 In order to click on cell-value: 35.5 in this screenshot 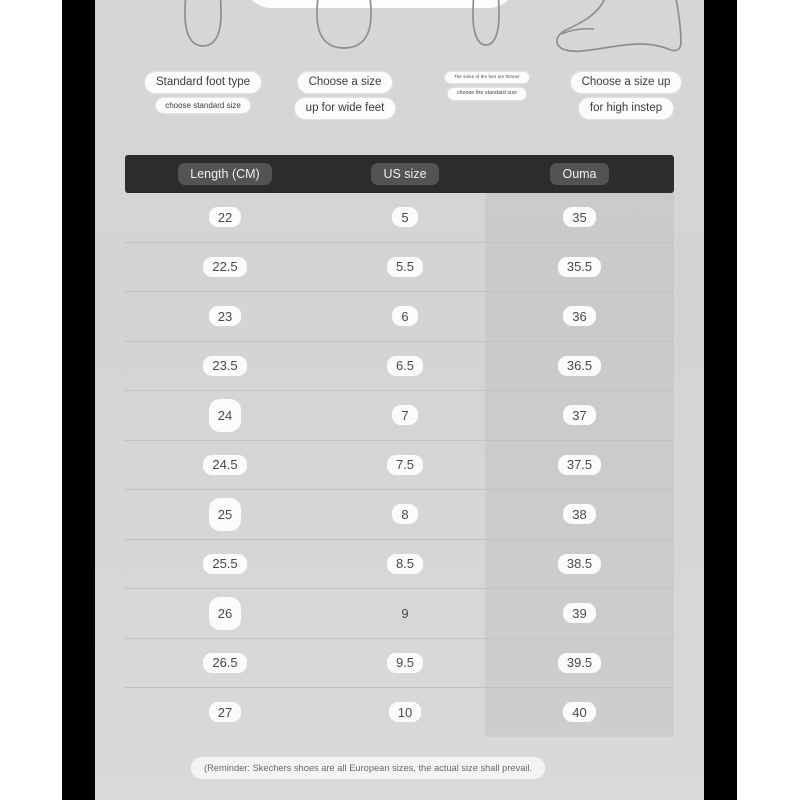, I will do `click(579, 266)`.